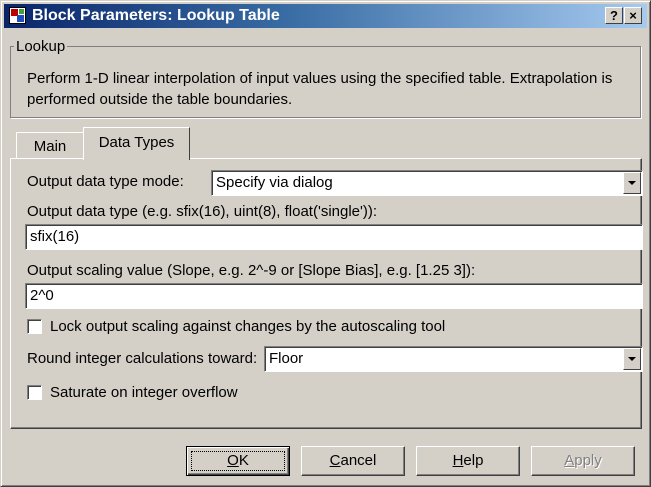 This screenshot has height=487, width=651. I want to click on output-mode-label: Output data type mode:, so click(105, 181).